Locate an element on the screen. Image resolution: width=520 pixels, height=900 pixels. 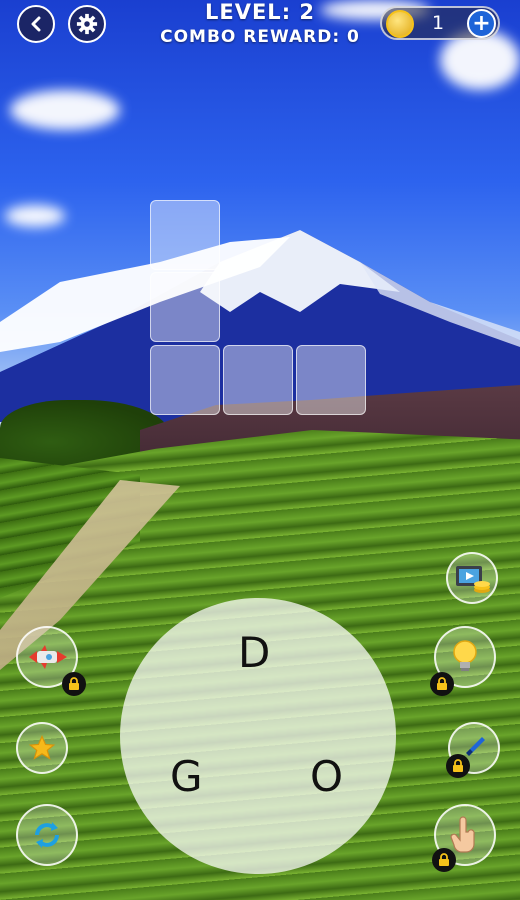
video-reward-button is located at coordinates (472, 578).